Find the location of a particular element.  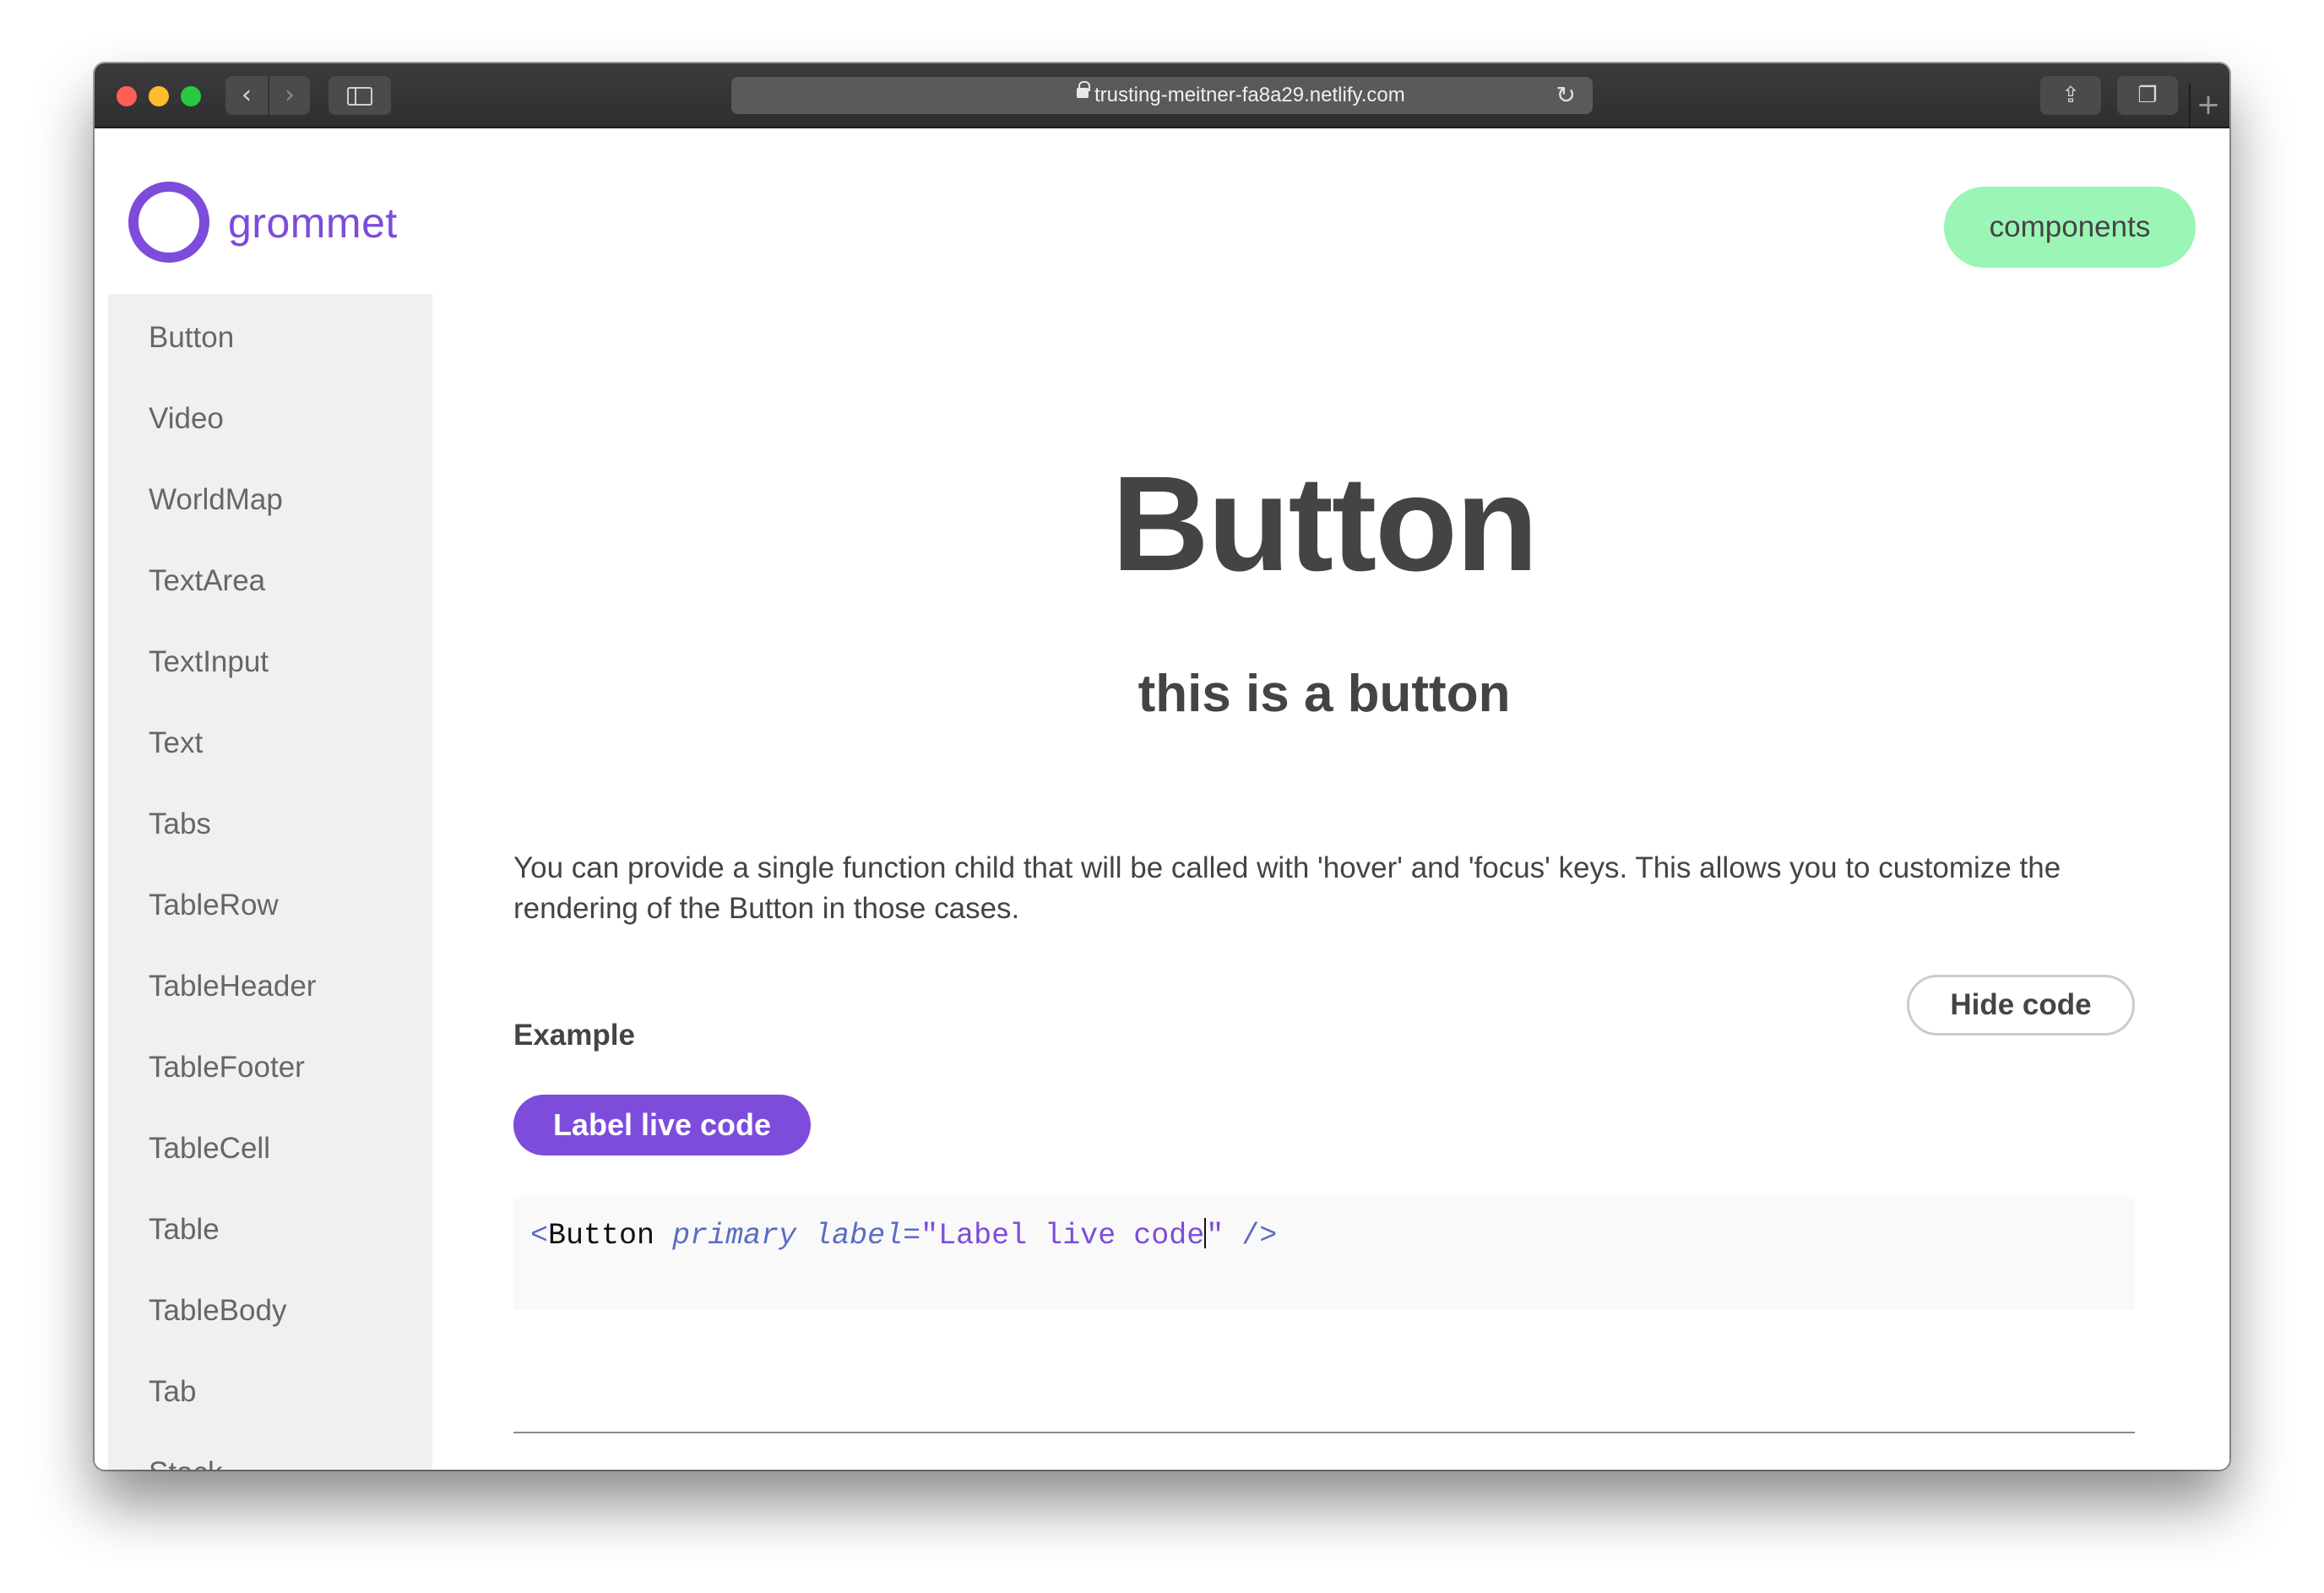

sidebar-item-tableheader: TableHeader is located at coordinates (232, 987).